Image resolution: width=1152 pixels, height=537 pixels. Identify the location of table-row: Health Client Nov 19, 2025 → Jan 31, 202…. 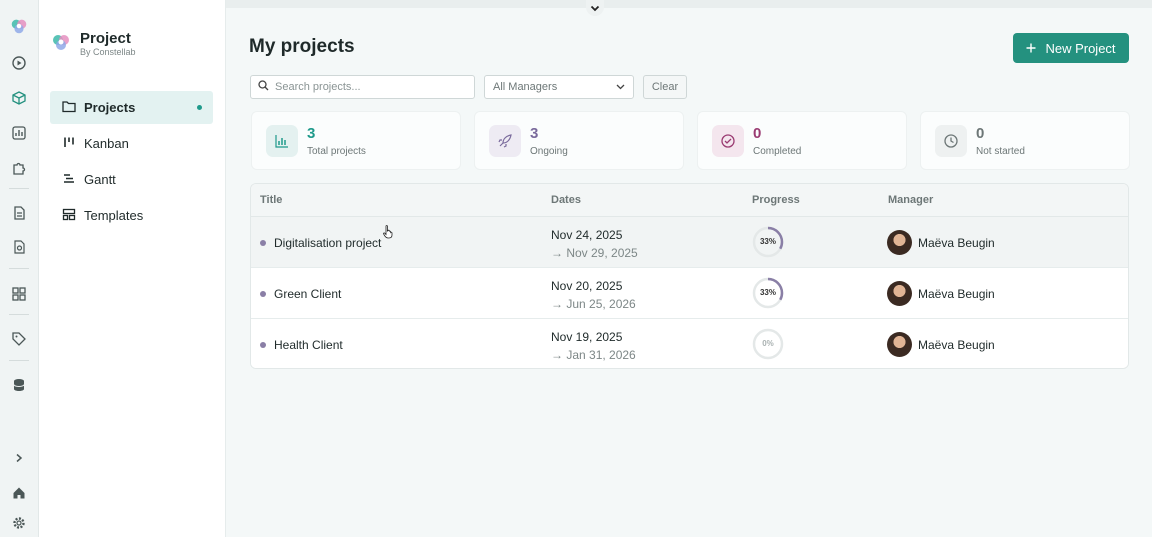
(689, 343).